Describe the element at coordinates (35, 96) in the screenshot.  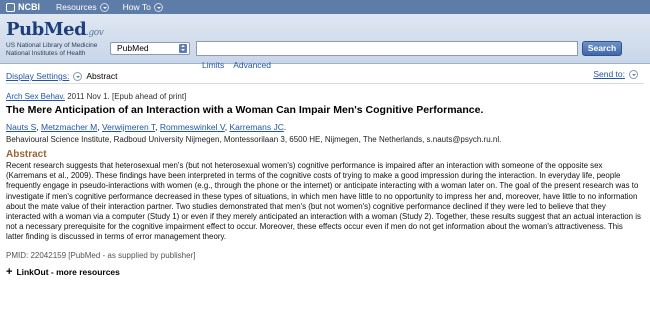
I see `journal-link: Arch Sex Behav.` at that location.